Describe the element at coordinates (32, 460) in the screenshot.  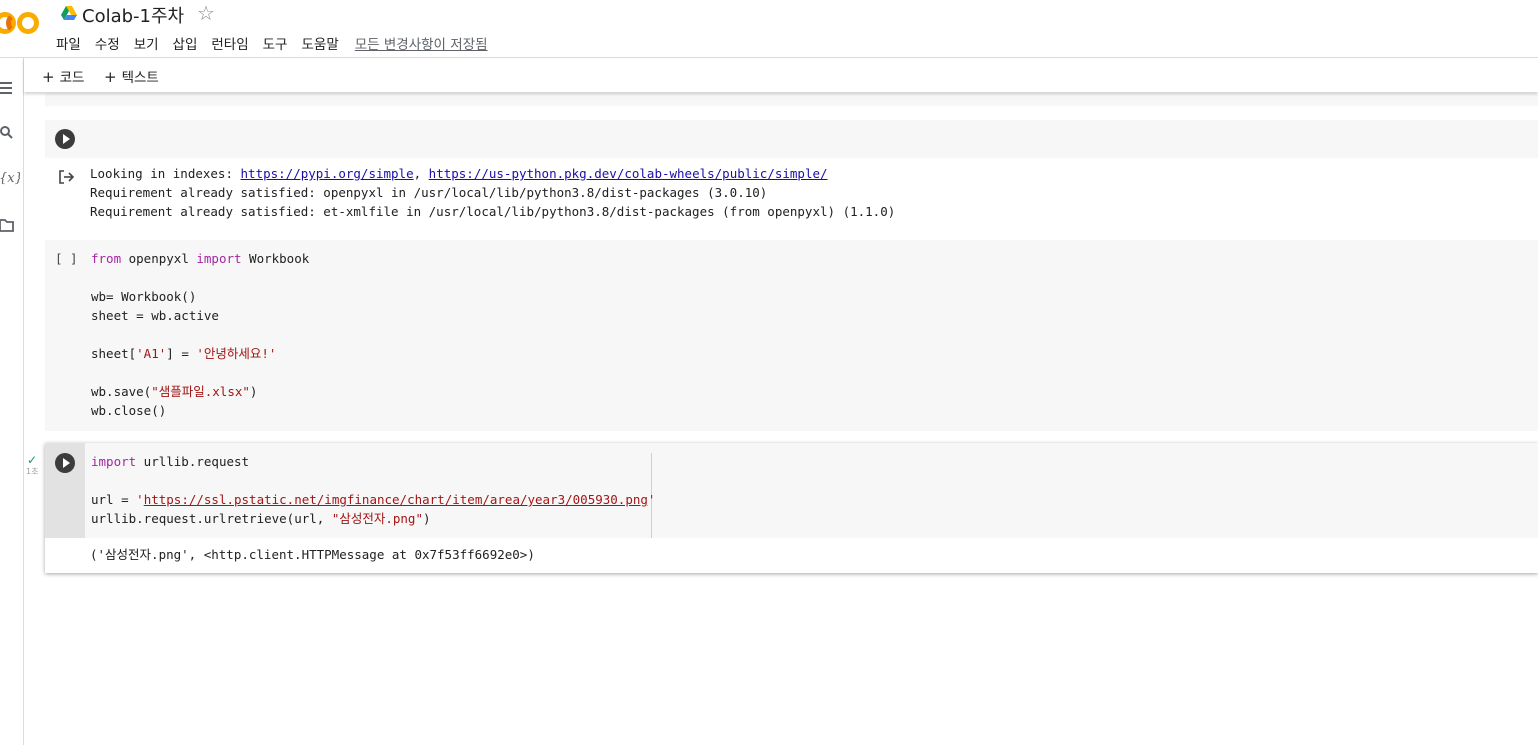
I see `execution-success-icon: ✓` at that location.